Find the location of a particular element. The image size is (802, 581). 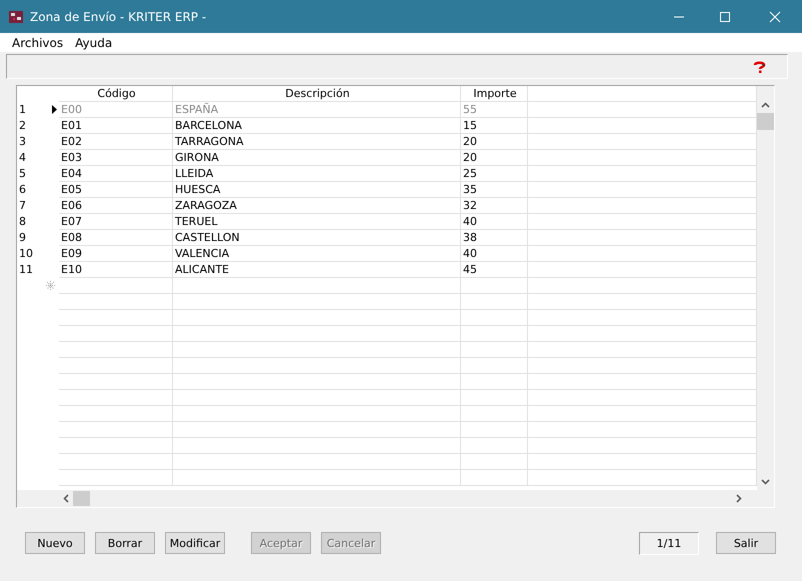

delete-button: Borrar is located at coordinates (125, 543).